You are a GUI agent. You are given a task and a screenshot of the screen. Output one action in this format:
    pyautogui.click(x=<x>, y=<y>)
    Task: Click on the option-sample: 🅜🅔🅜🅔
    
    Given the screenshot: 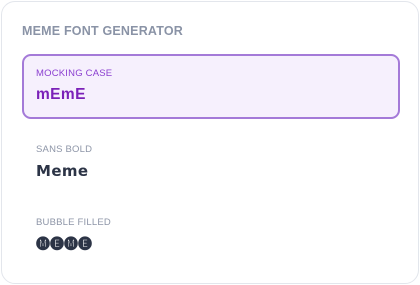 What is the action you would take?
    pyautogui.click(x=64, y=244)
    